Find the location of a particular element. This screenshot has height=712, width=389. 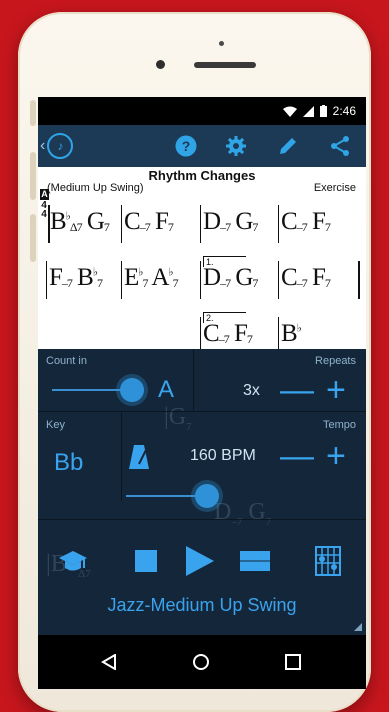

count-in-slider-thumb is located at coordinates (132, 390).